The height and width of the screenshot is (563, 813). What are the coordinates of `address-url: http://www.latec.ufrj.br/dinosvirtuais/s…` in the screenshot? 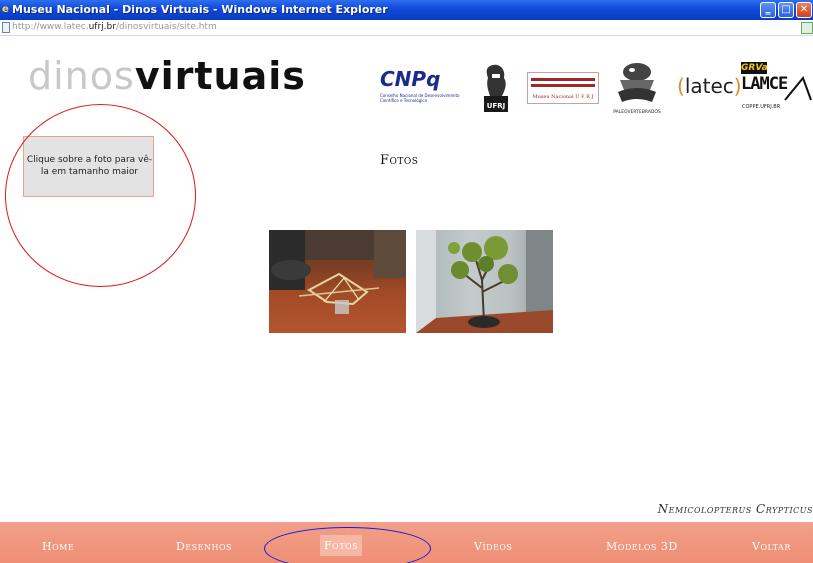 It's located at (114, 27).